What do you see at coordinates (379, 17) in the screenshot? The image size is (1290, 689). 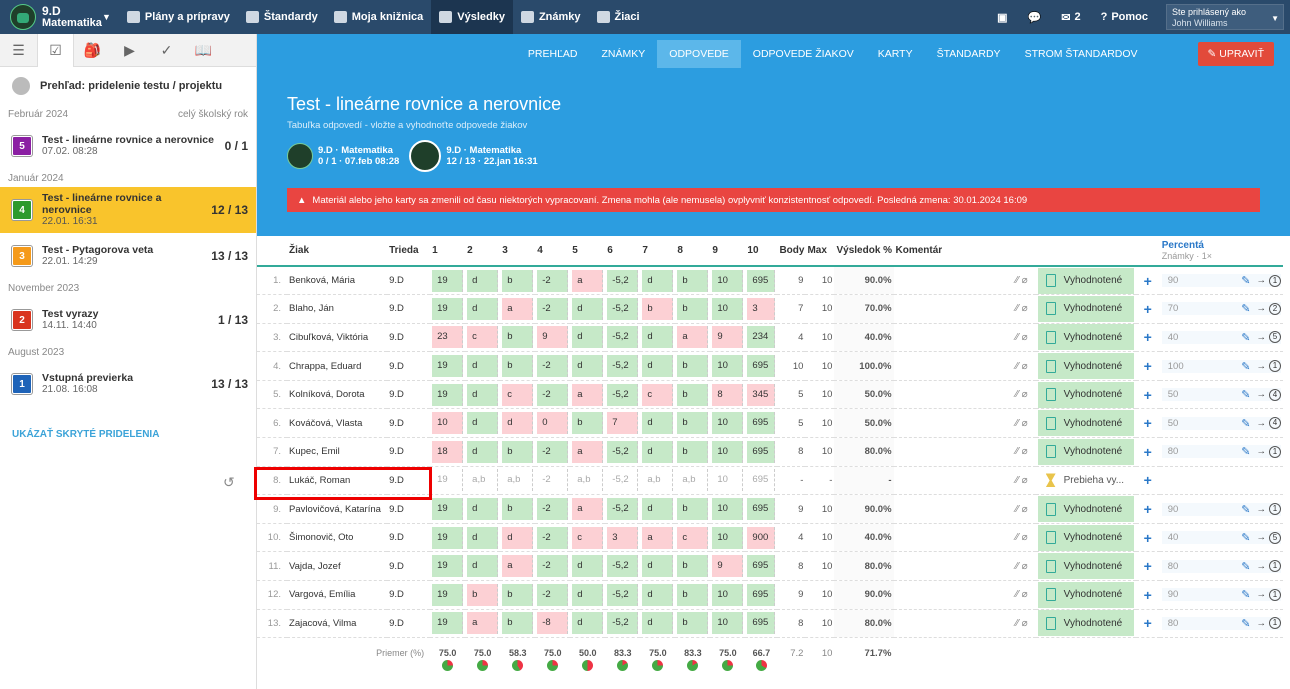 I see `nav-item-library: Moja knižnica` at bounding box center [379, 17].